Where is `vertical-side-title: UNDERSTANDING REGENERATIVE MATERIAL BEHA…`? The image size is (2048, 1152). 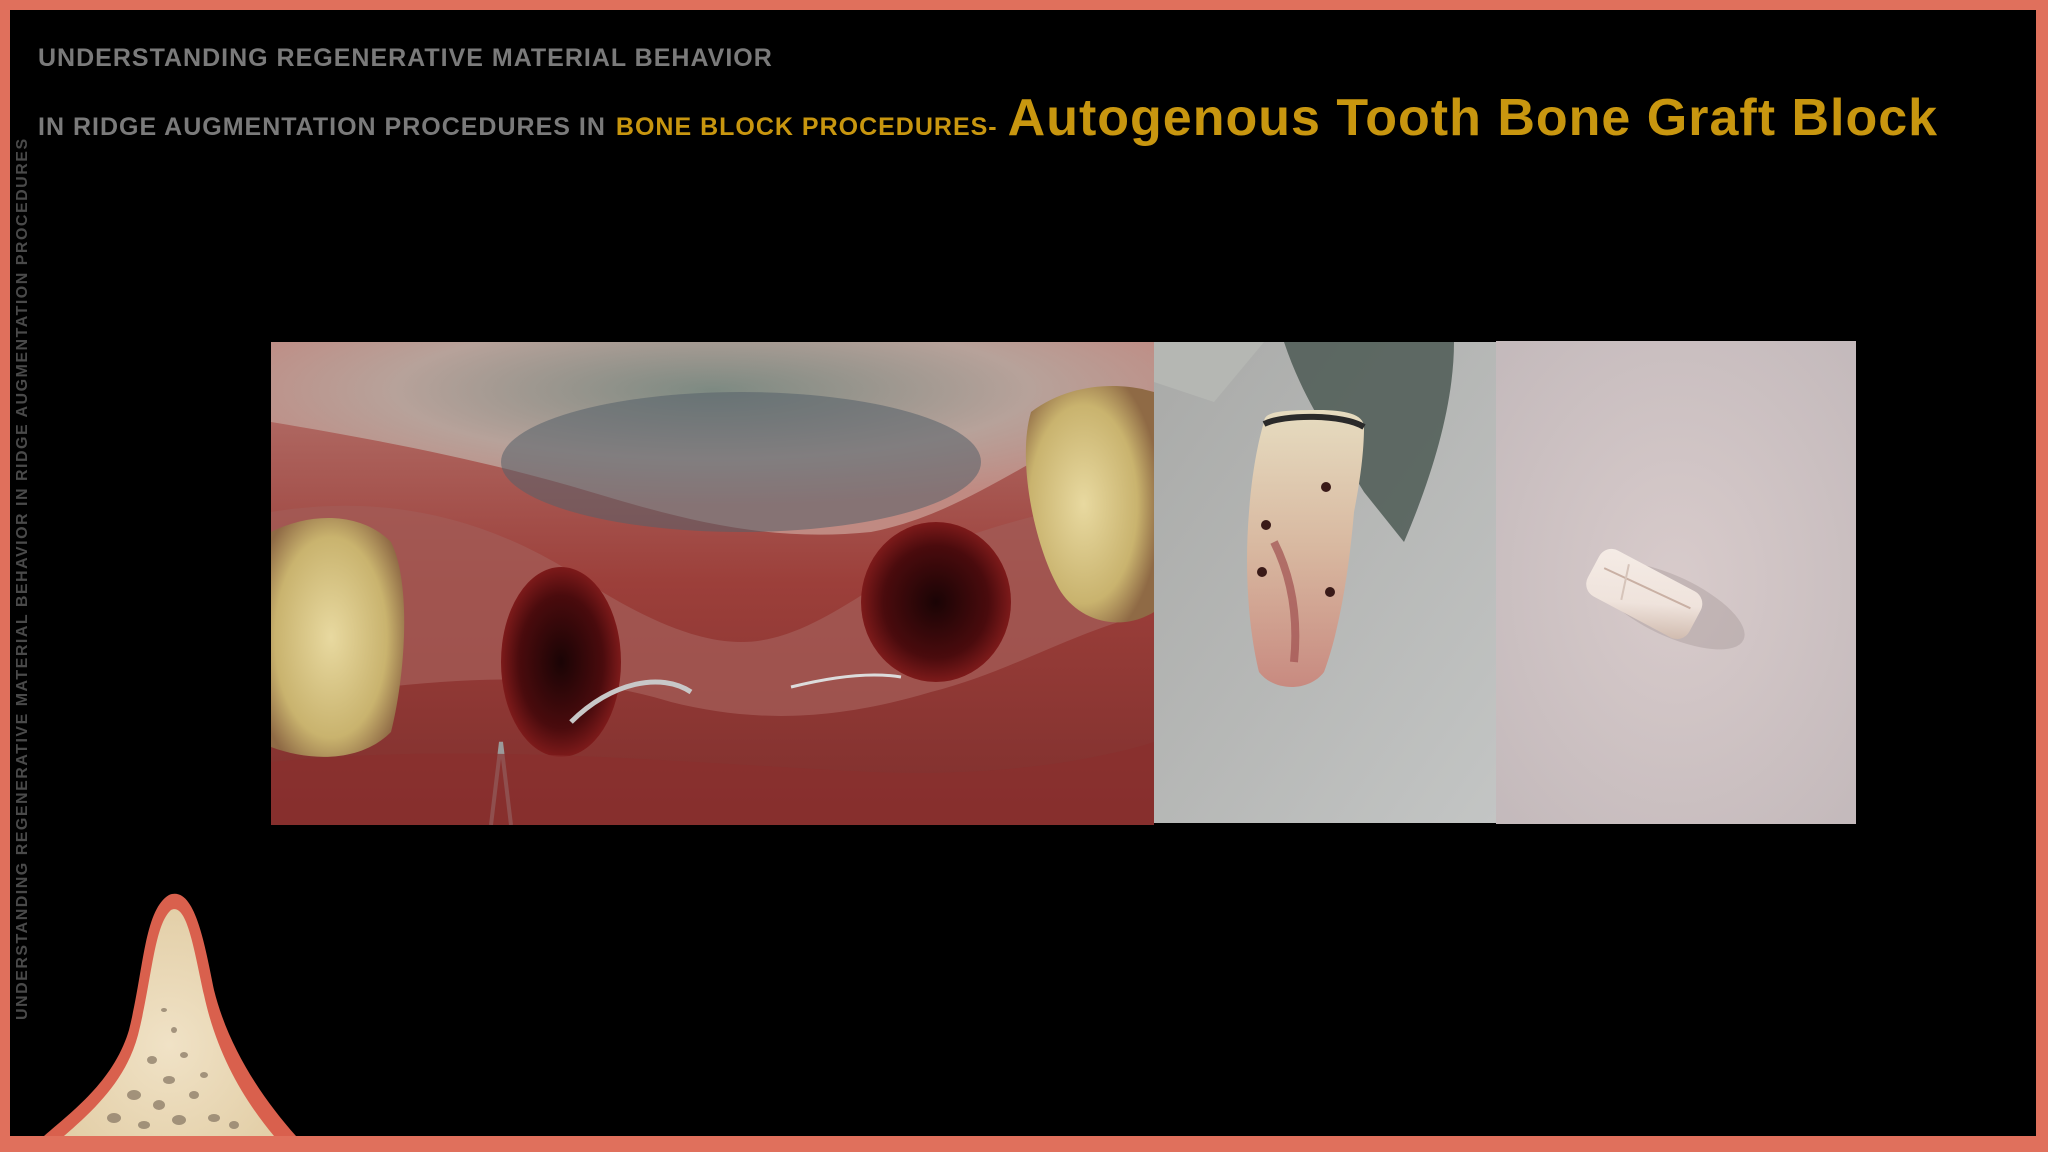 vertical-side-title: UNDERSTANDING REGENERATIVE MATERIAL BEHA… is located at coordinates (22, 578).